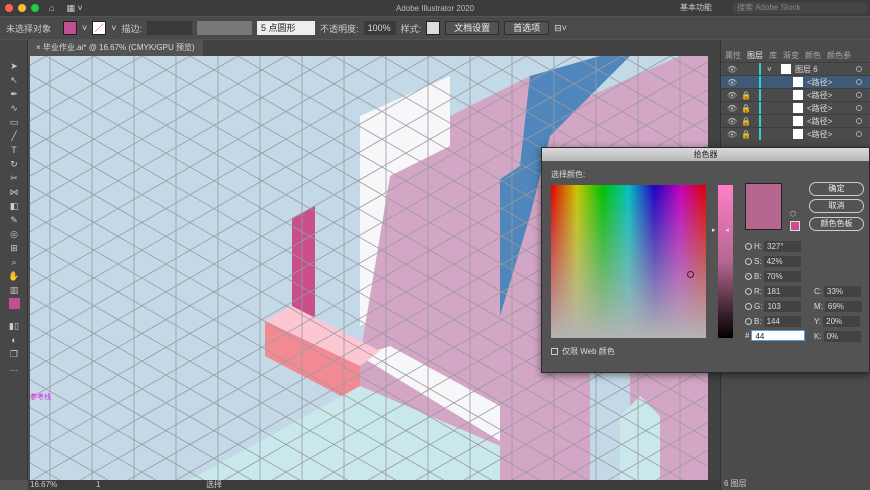  I want to click on input-R: 181, so click(782, 291).